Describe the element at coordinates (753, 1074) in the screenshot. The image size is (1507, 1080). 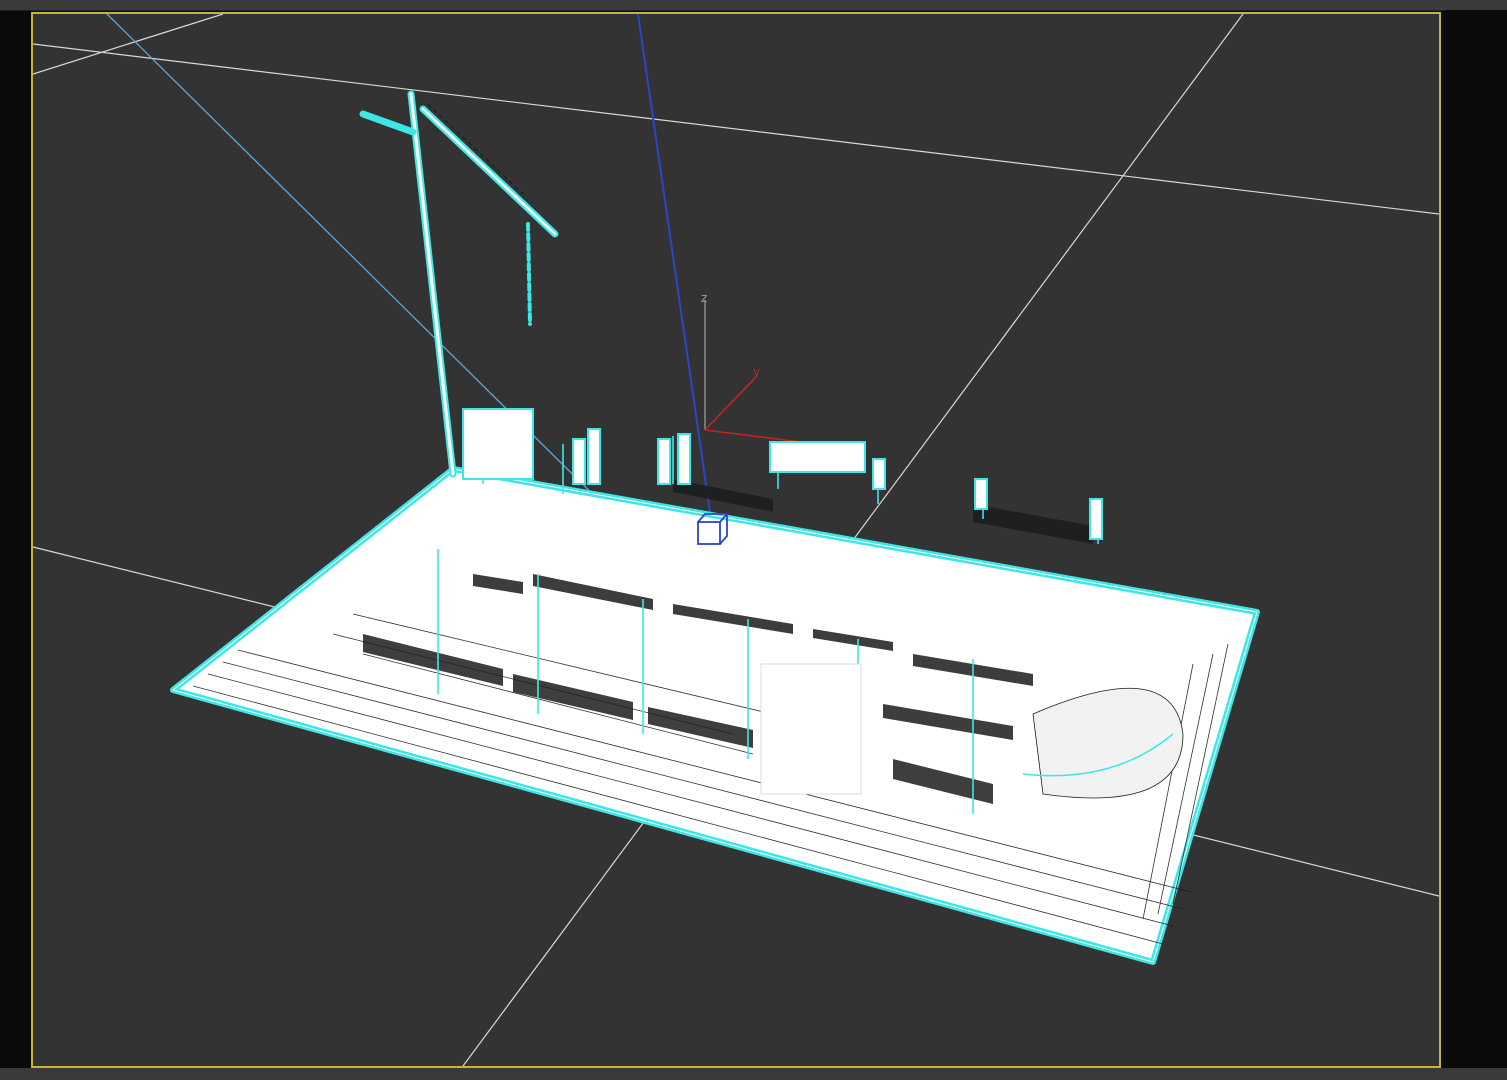
I see `viewport-bottom-frame` at that location.